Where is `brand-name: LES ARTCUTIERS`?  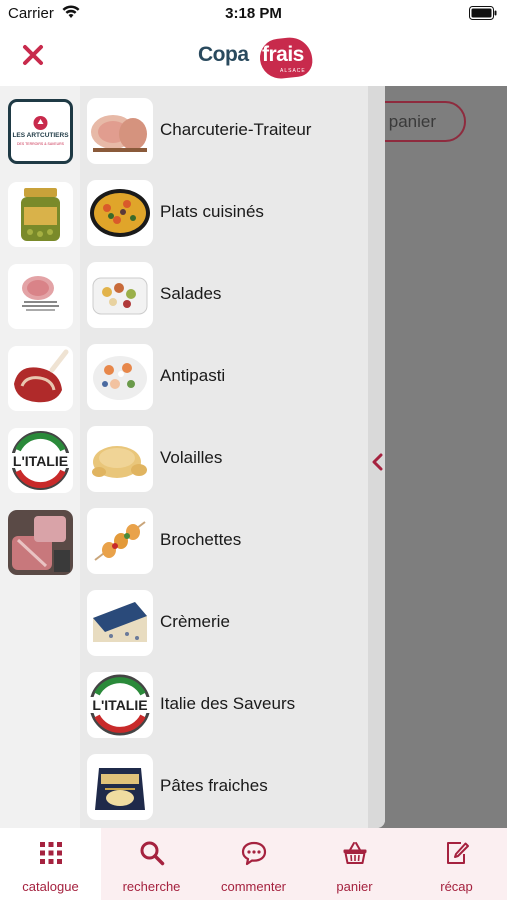 brand-name: LES ARTCUTIERS is located at coordinates (40, 135).